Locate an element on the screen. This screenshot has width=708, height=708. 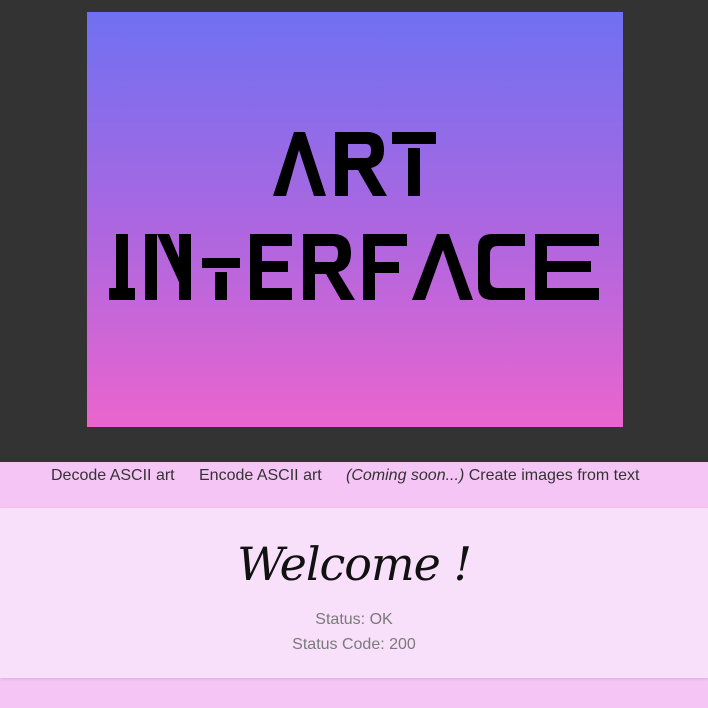
status-text: Status: OK is located at coordinates (354, 620).